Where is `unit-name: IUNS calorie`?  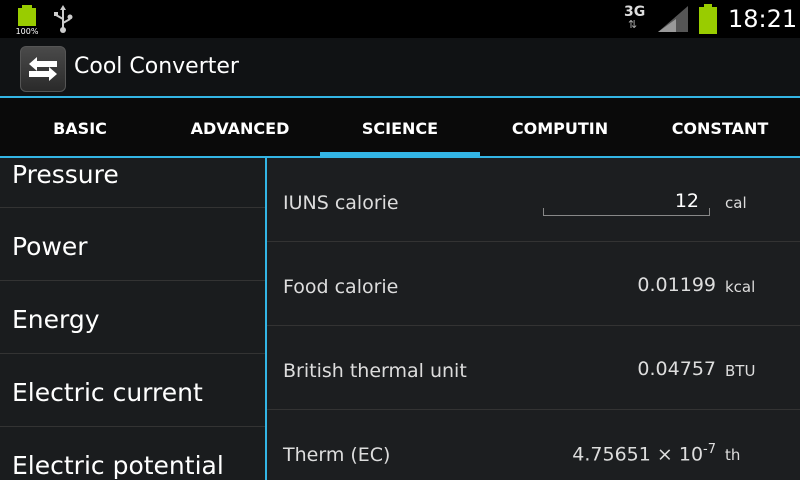 unit-name: IUNS calorie is located at coordinates (341, 203).